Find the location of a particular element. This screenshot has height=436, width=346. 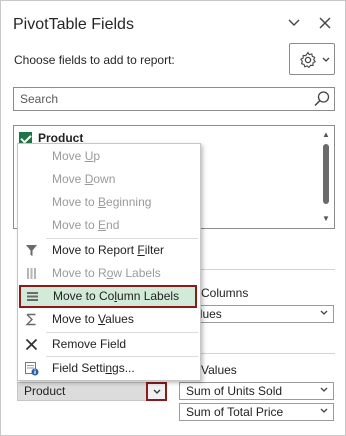

scroll-up-icon: ▲ is located at coordinates (326, 135).